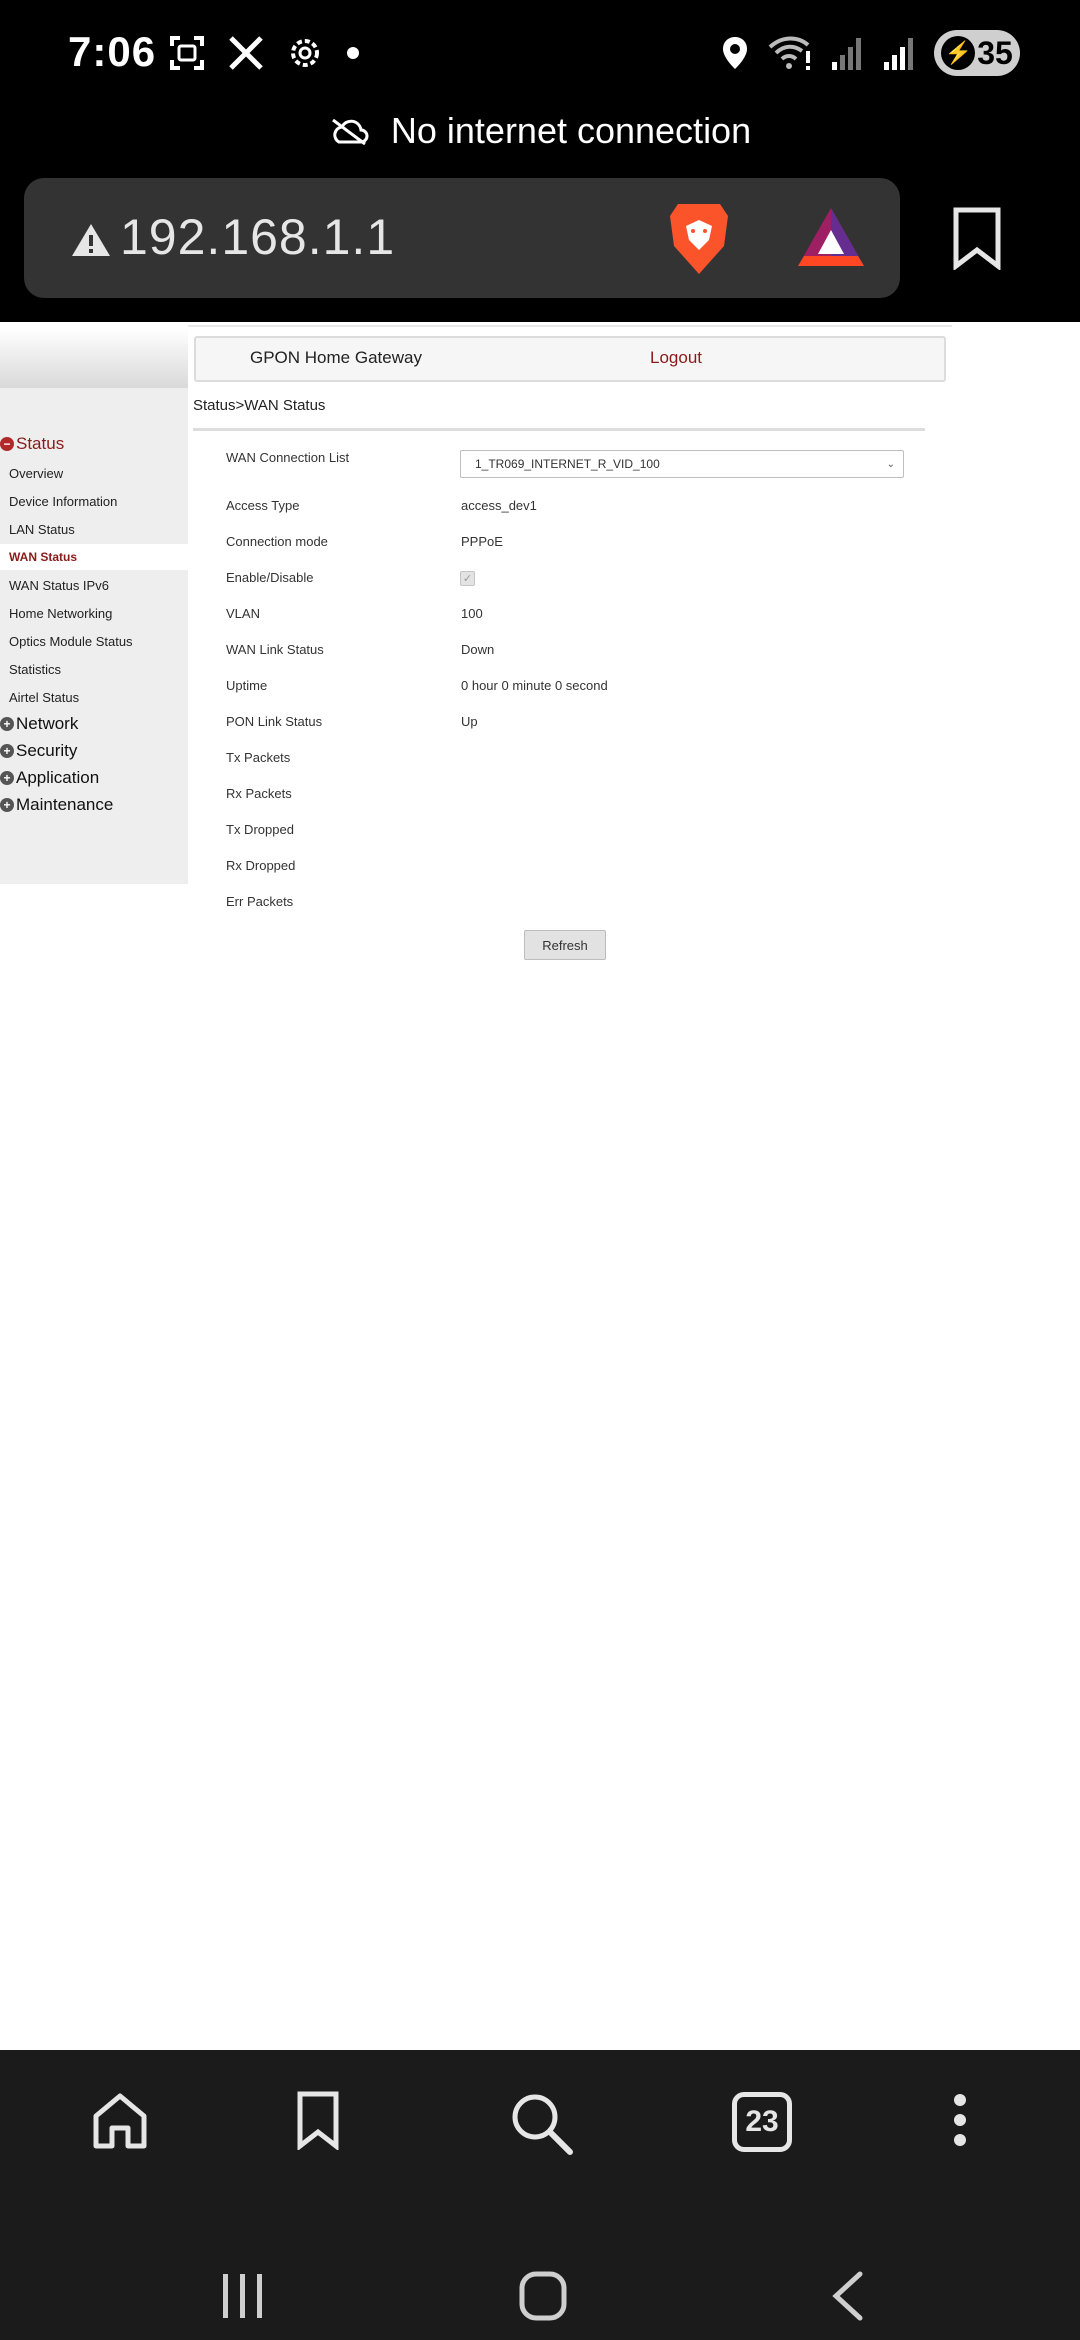 The width and height of the screenshot is (1080, 2340). What do you see at coordinates (243, 613) in the screenshot?
I see `vlan-label: VLAN` at bounding box center [243, 613].